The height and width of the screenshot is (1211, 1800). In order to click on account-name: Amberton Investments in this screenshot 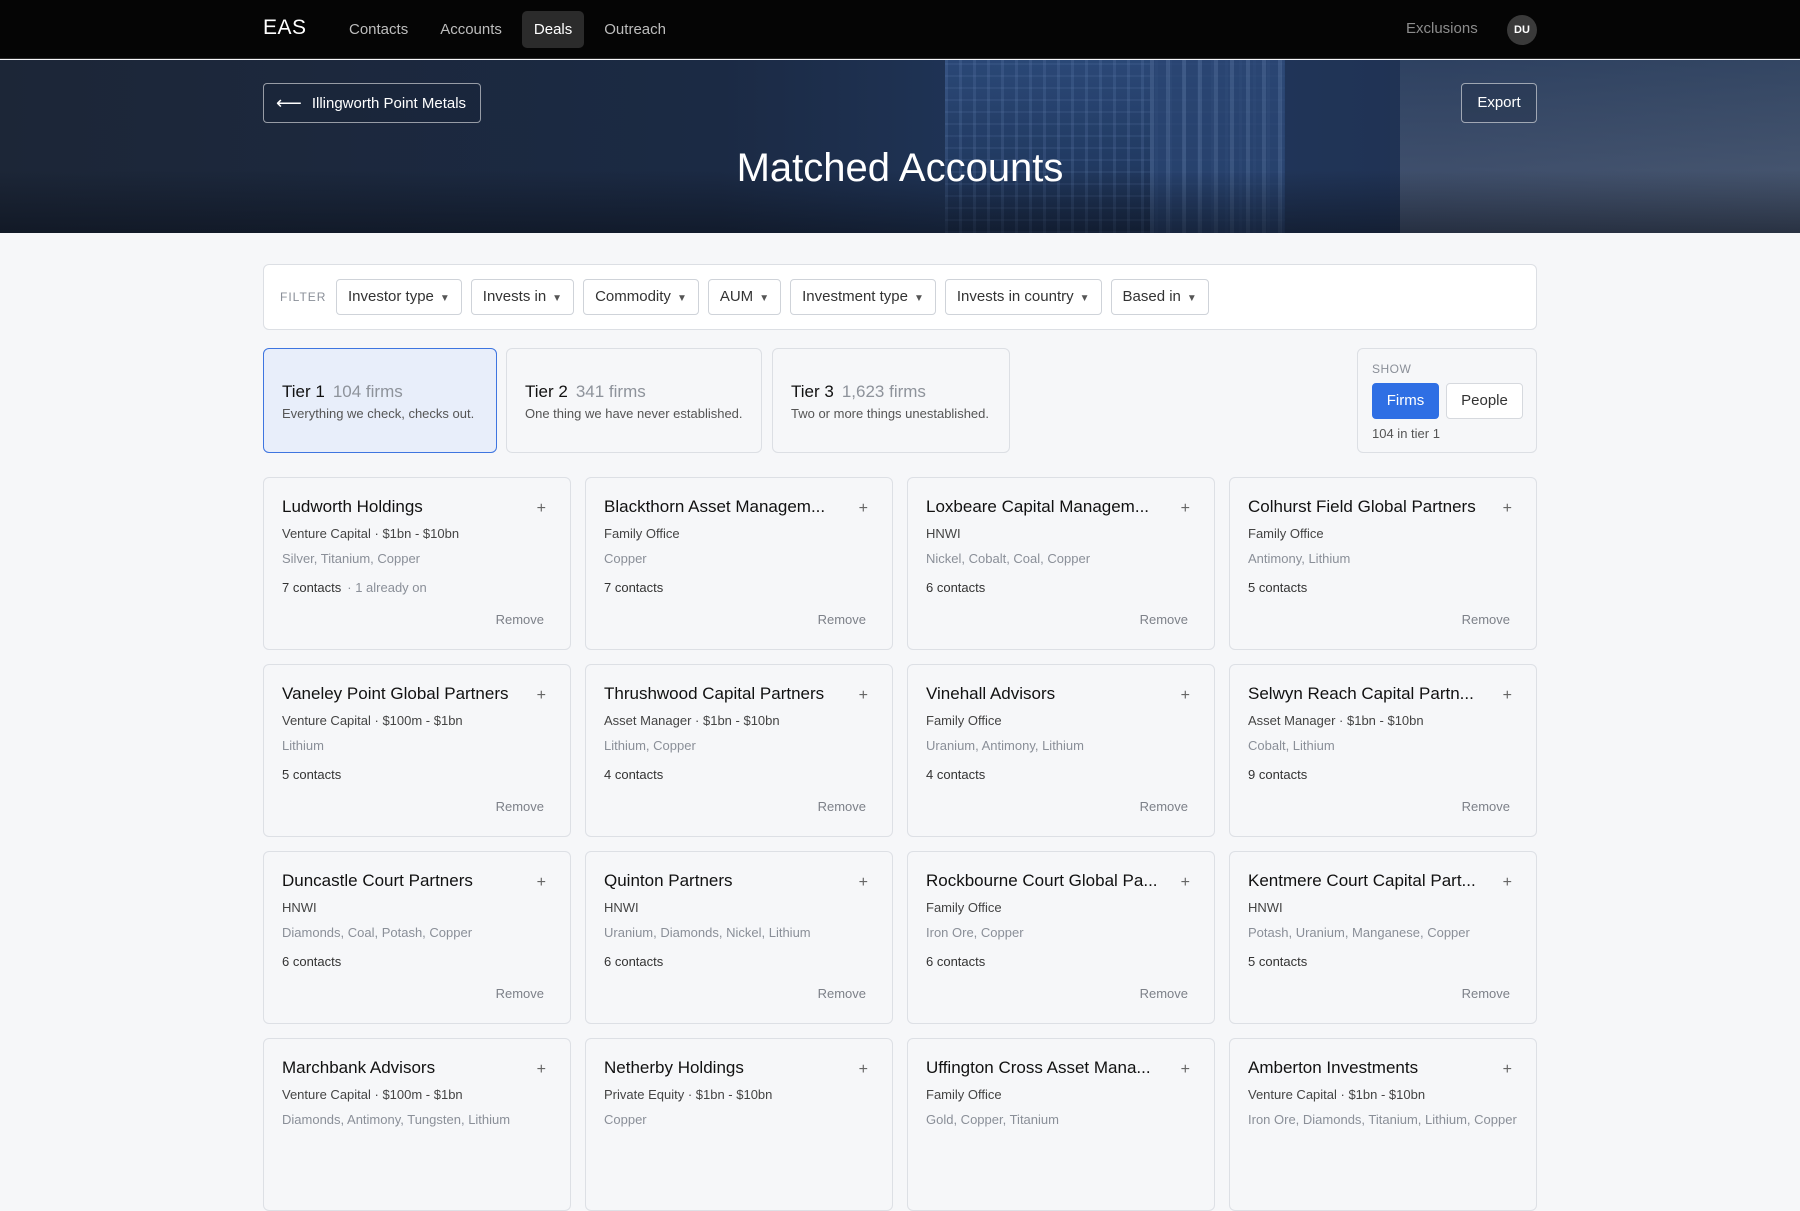, I will do `click(1368, 1068)`.